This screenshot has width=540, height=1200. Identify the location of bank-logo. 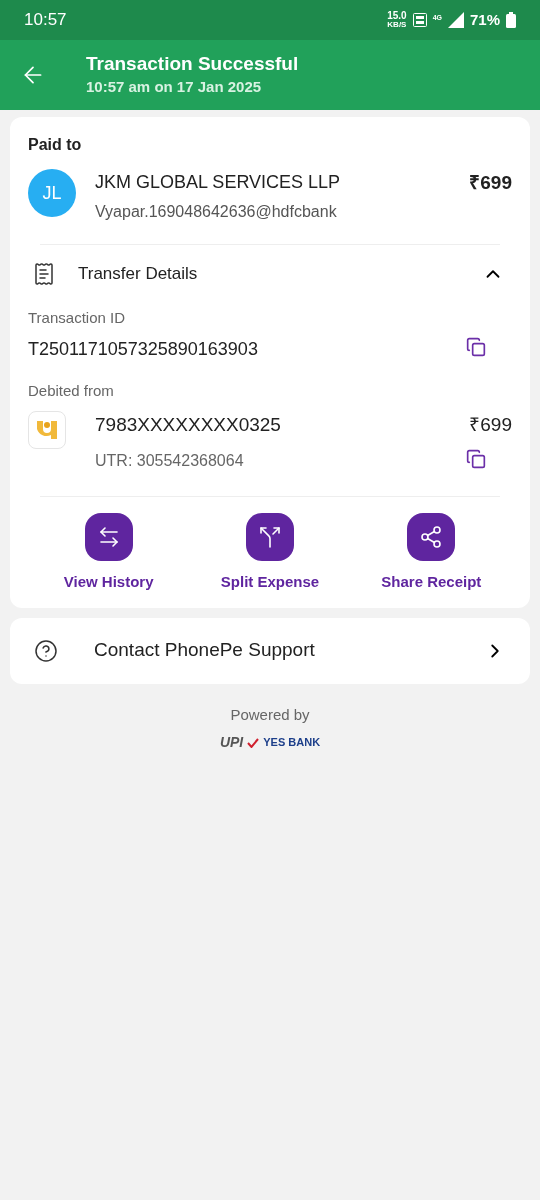
(47, 429).